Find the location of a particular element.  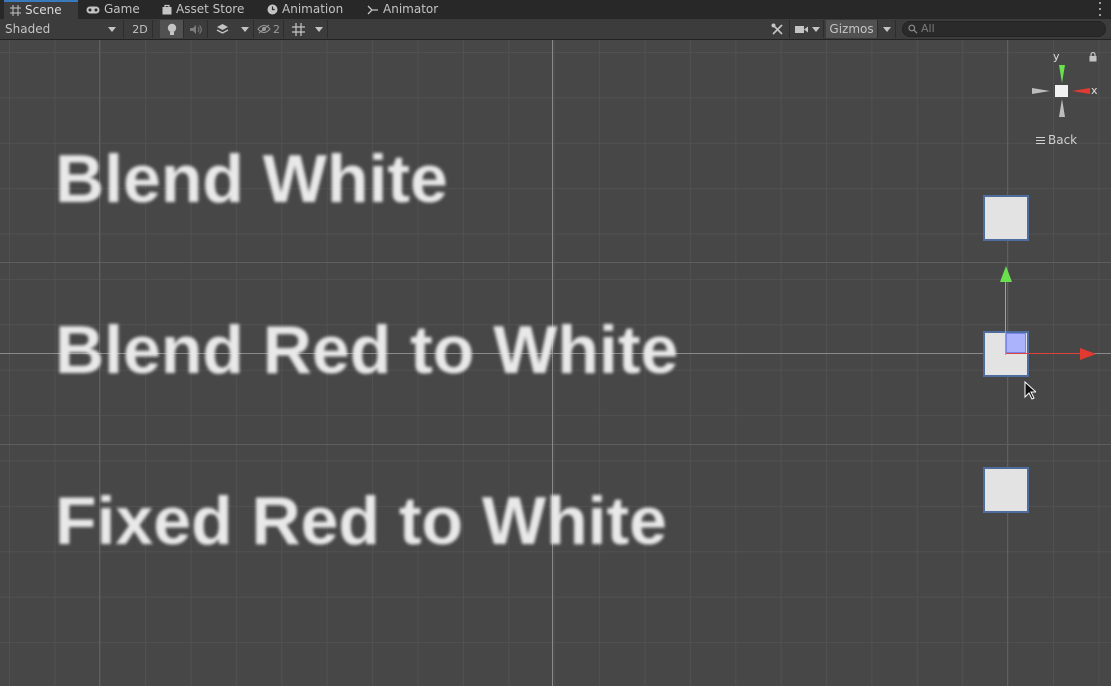

gizmos-button: Gizmos is located at coordinates (852, 29).